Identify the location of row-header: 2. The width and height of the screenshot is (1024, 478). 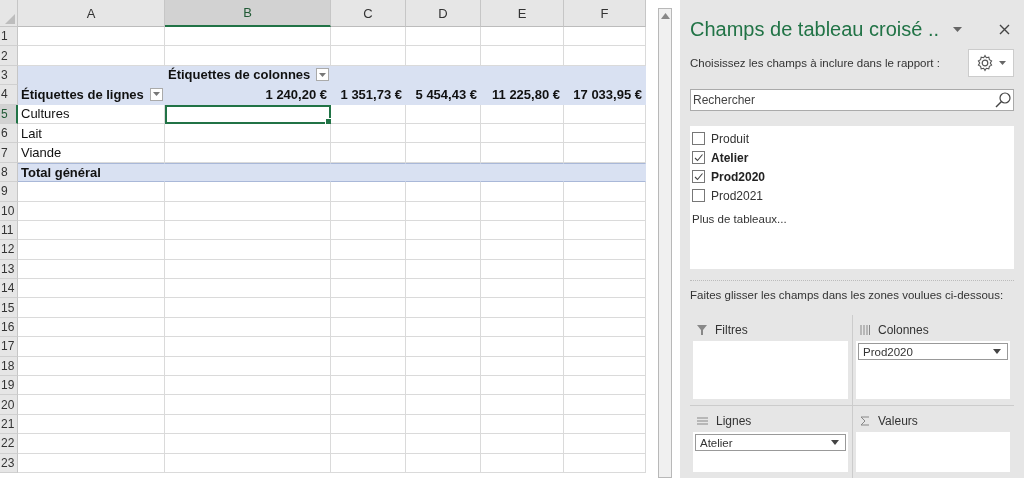
(9, 56).